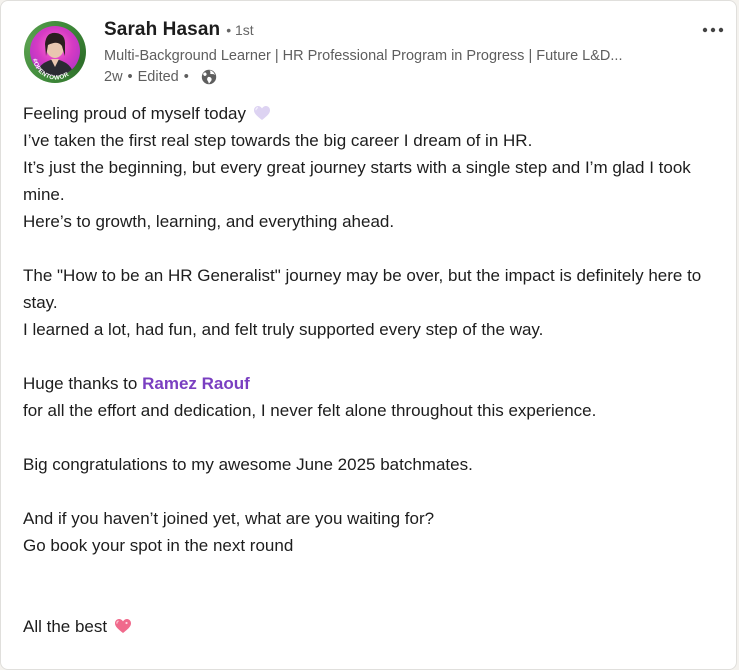  I want to click on post-time: 2w, so click(113, 77).